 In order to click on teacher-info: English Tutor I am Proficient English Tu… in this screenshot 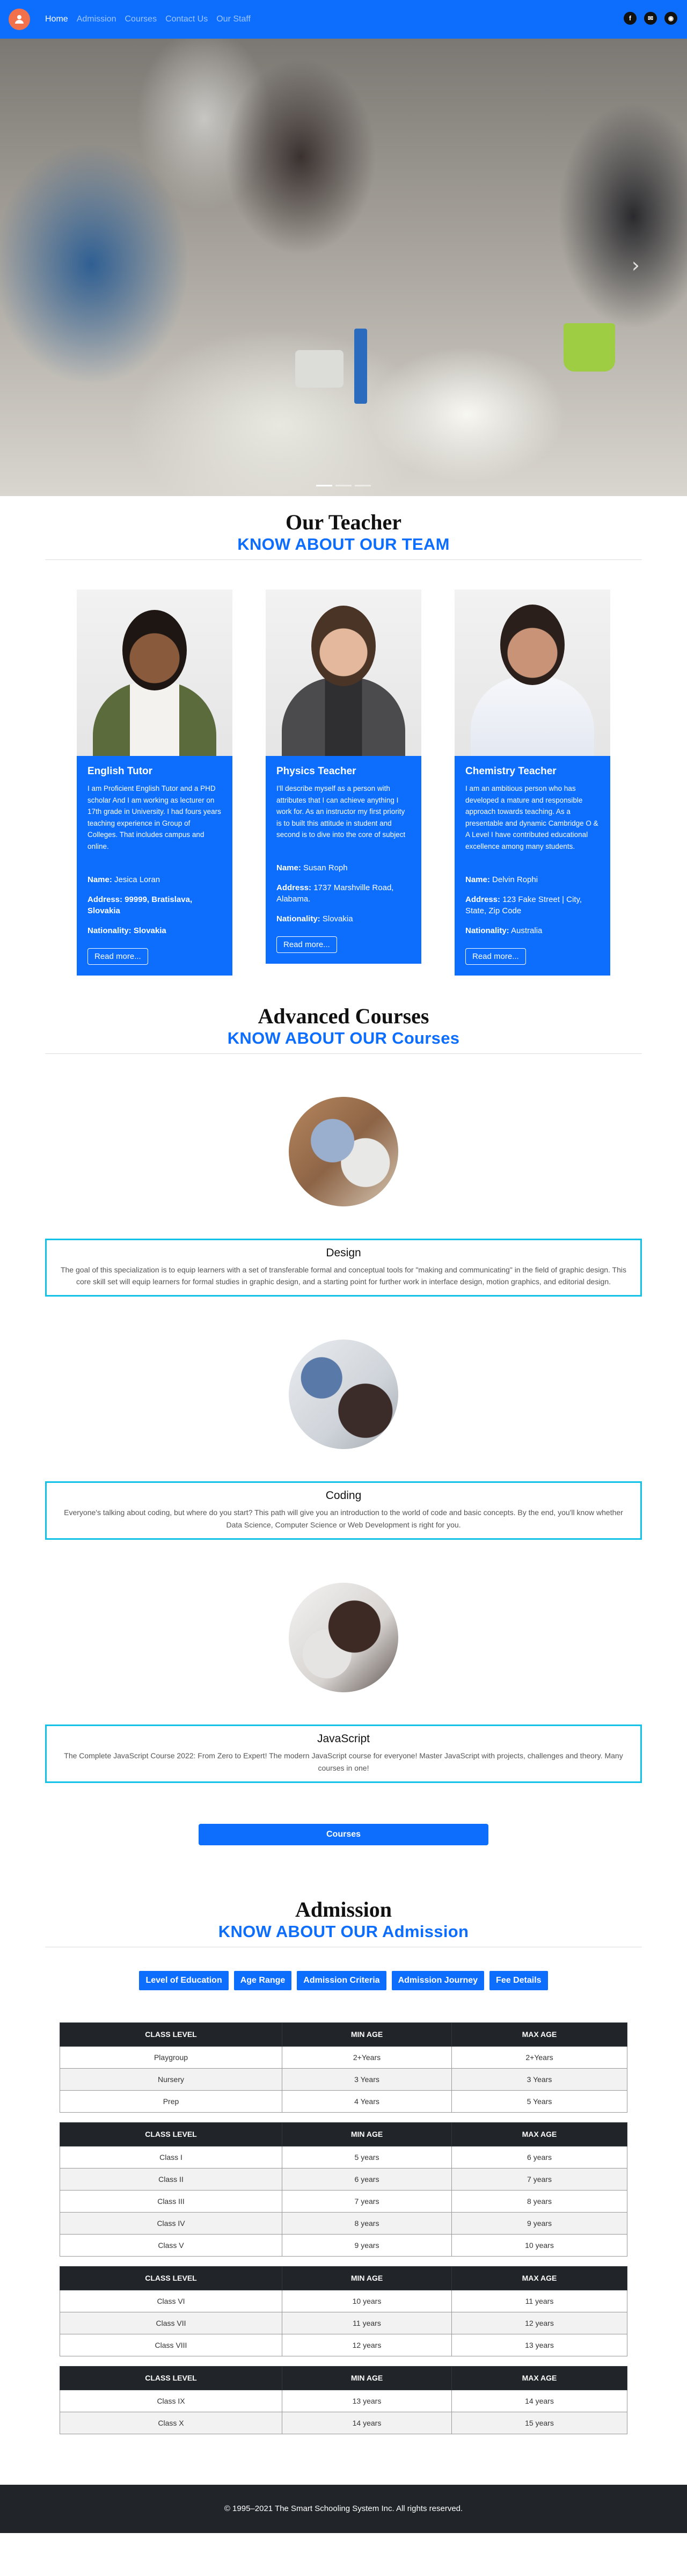, I will do `click(154, 866)`.